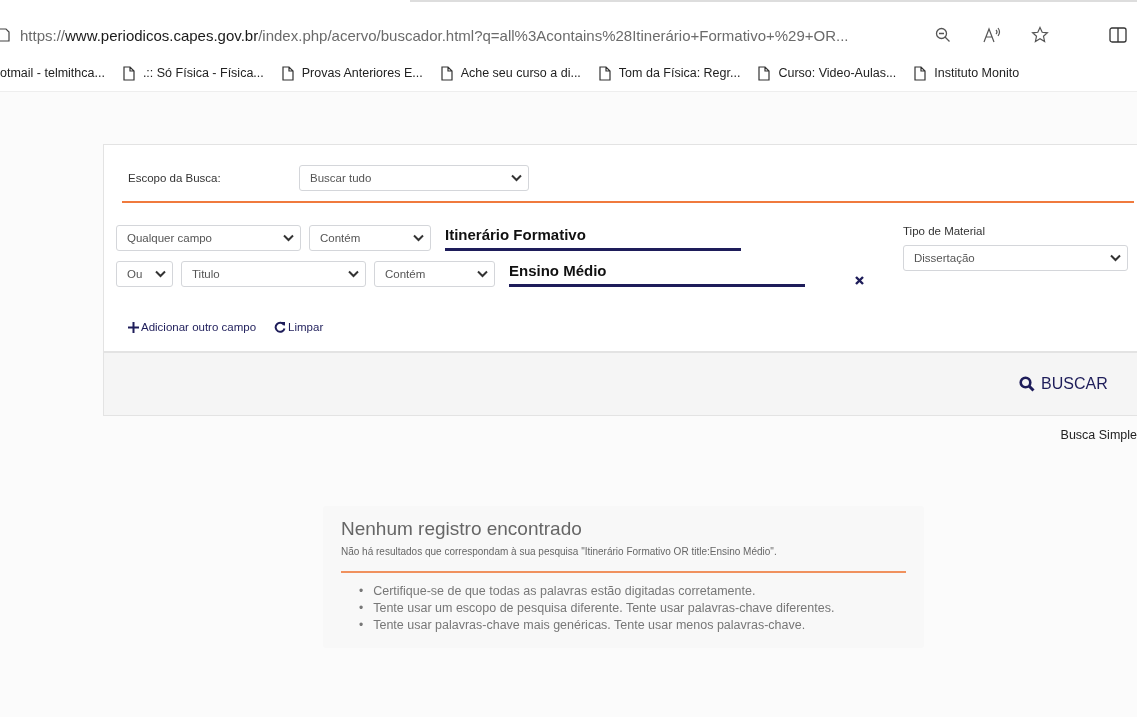 This screenshot has height=717, width=1137. Describe the element at coordinates (1015, 258) in the screenshot. I see `material-select: Dissertação` at that location.